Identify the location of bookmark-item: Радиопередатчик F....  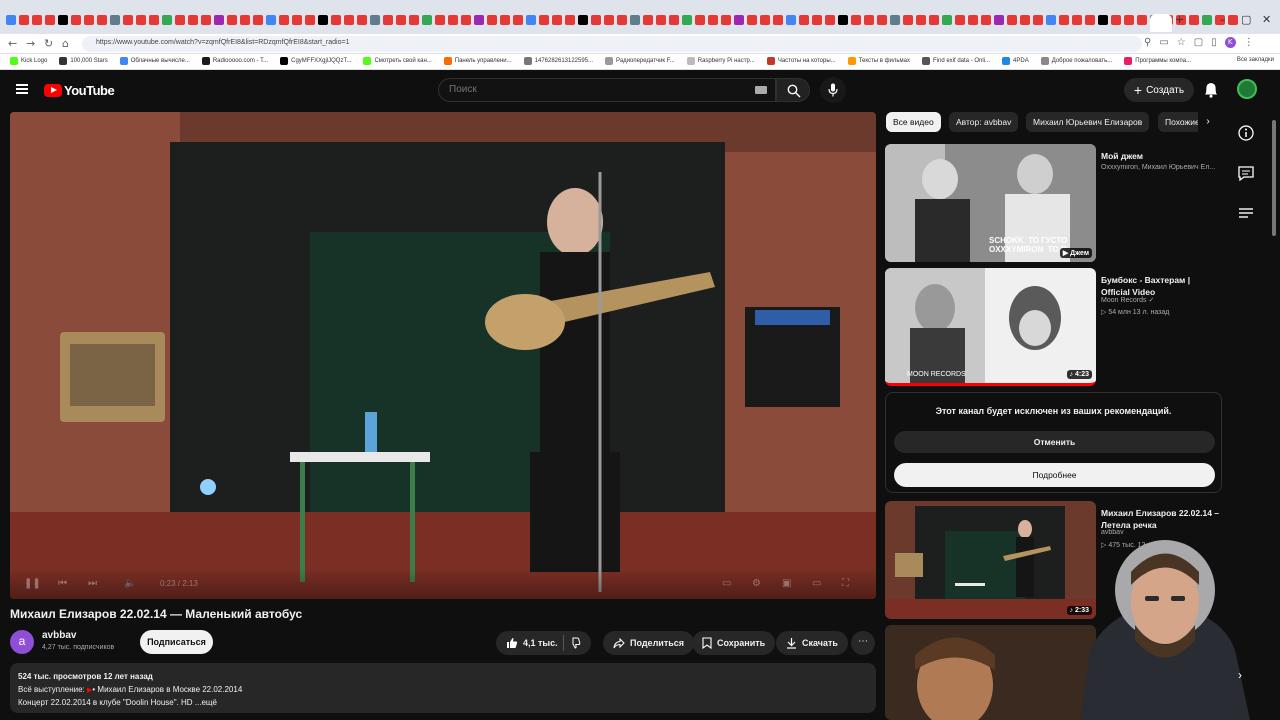
(640, 61).